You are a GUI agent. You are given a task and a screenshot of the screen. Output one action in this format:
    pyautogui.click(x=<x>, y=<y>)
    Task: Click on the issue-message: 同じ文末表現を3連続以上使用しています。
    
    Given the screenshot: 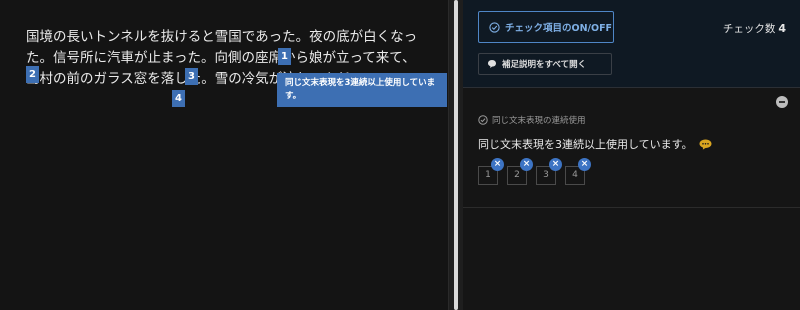 What is the action you would take?
    pyautogui.click(x=595, y=144)
    